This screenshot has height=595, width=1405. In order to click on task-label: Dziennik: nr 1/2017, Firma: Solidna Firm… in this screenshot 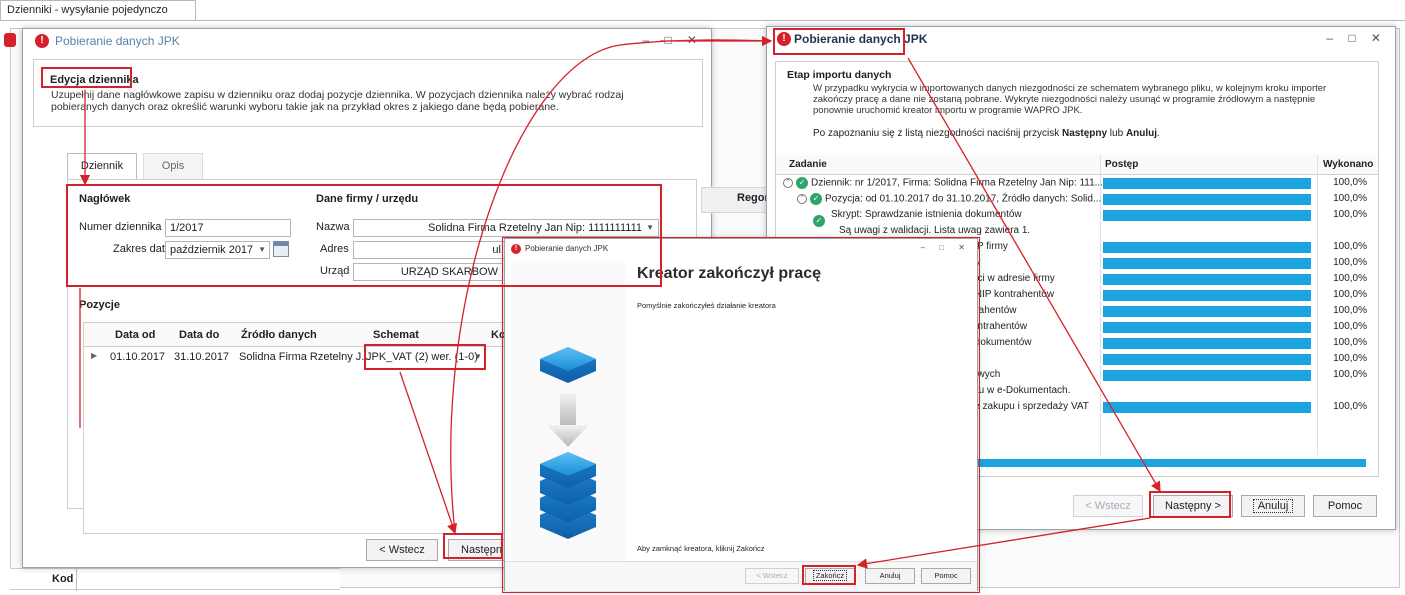, I will do `click(957, 183)`.